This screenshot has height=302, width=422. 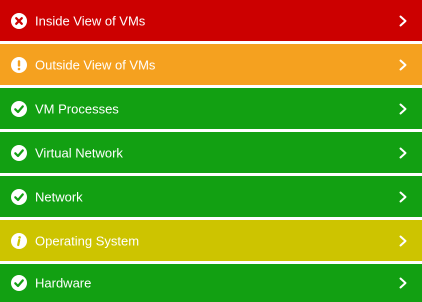 I want to click on status-row-virtual-network: Virtual Network, so click(x=211, y=152).